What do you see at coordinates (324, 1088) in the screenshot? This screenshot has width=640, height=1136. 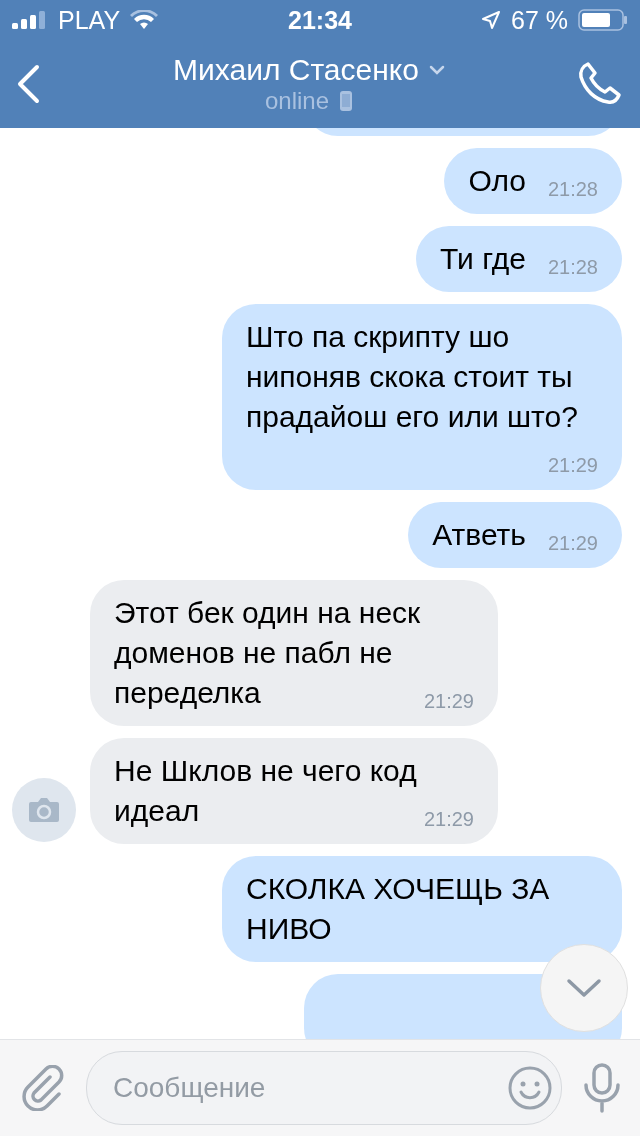 I see `message-input-field: Сообщение` at bounding box center [324, 1088].